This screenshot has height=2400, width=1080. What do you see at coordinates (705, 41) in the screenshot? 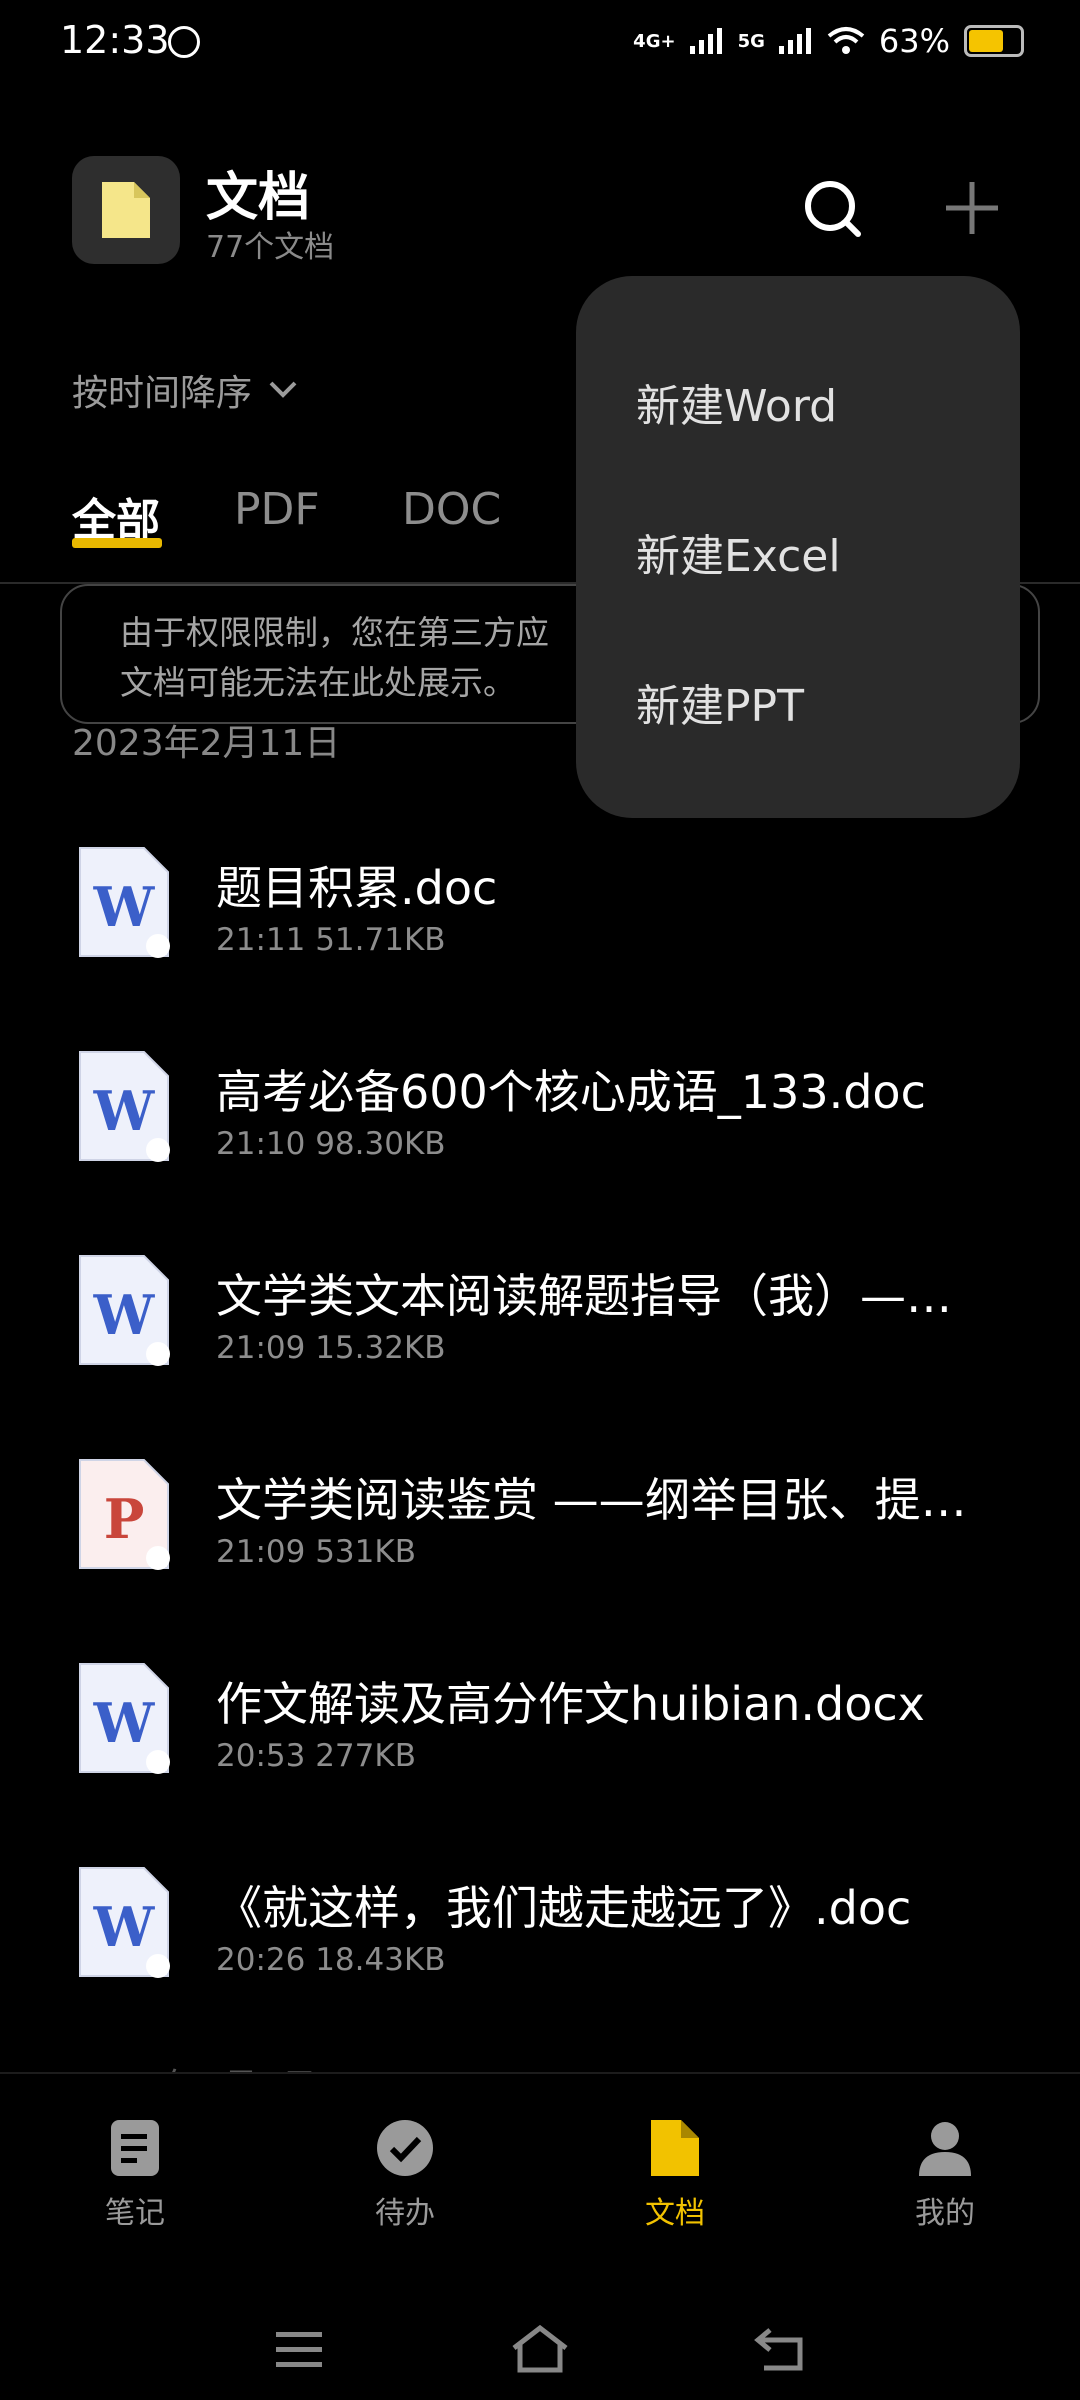
I see `signal-icon` at bounding box center [705, 41].